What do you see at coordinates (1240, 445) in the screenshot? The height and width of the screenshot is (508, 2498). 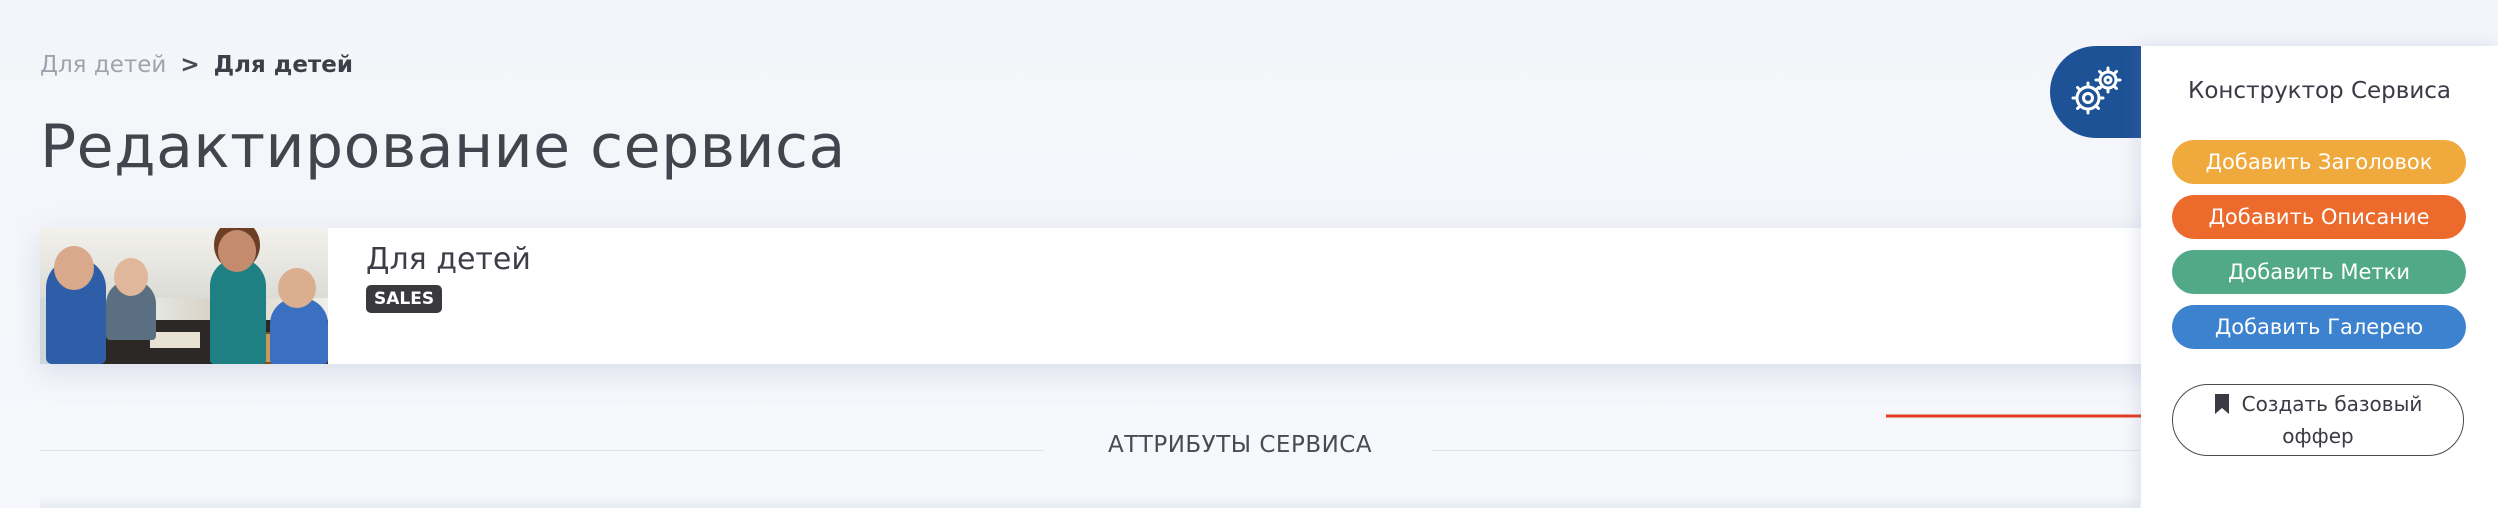 I see `section-label: АТТРИБУТЫ СЕРВИСА` at bounding box center [1240, 445].